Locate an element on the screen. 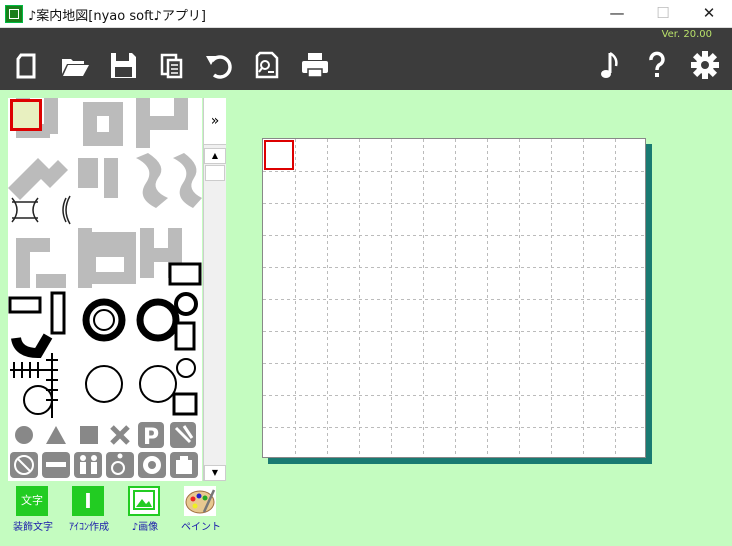  paste-icon is located at coordinates (171, 65).